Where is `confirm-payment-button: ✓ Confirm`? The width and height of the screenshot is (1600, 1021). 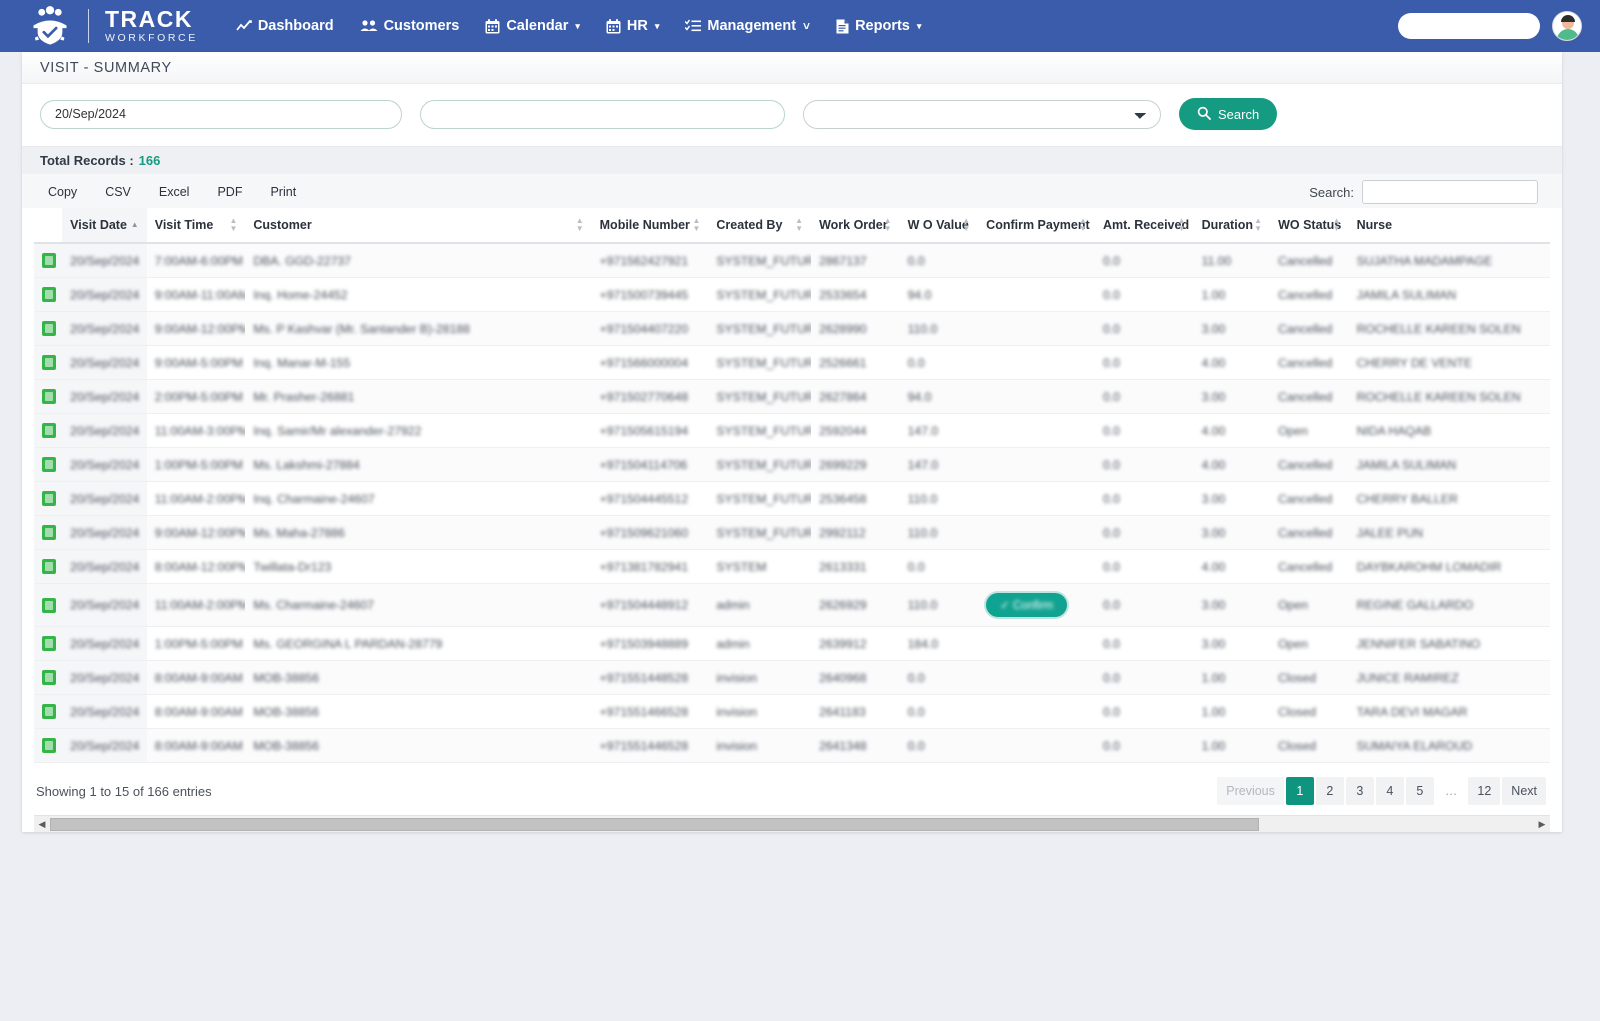
confirm-payment-button: ✓ Confirm is located at coordinates (1027, 605).